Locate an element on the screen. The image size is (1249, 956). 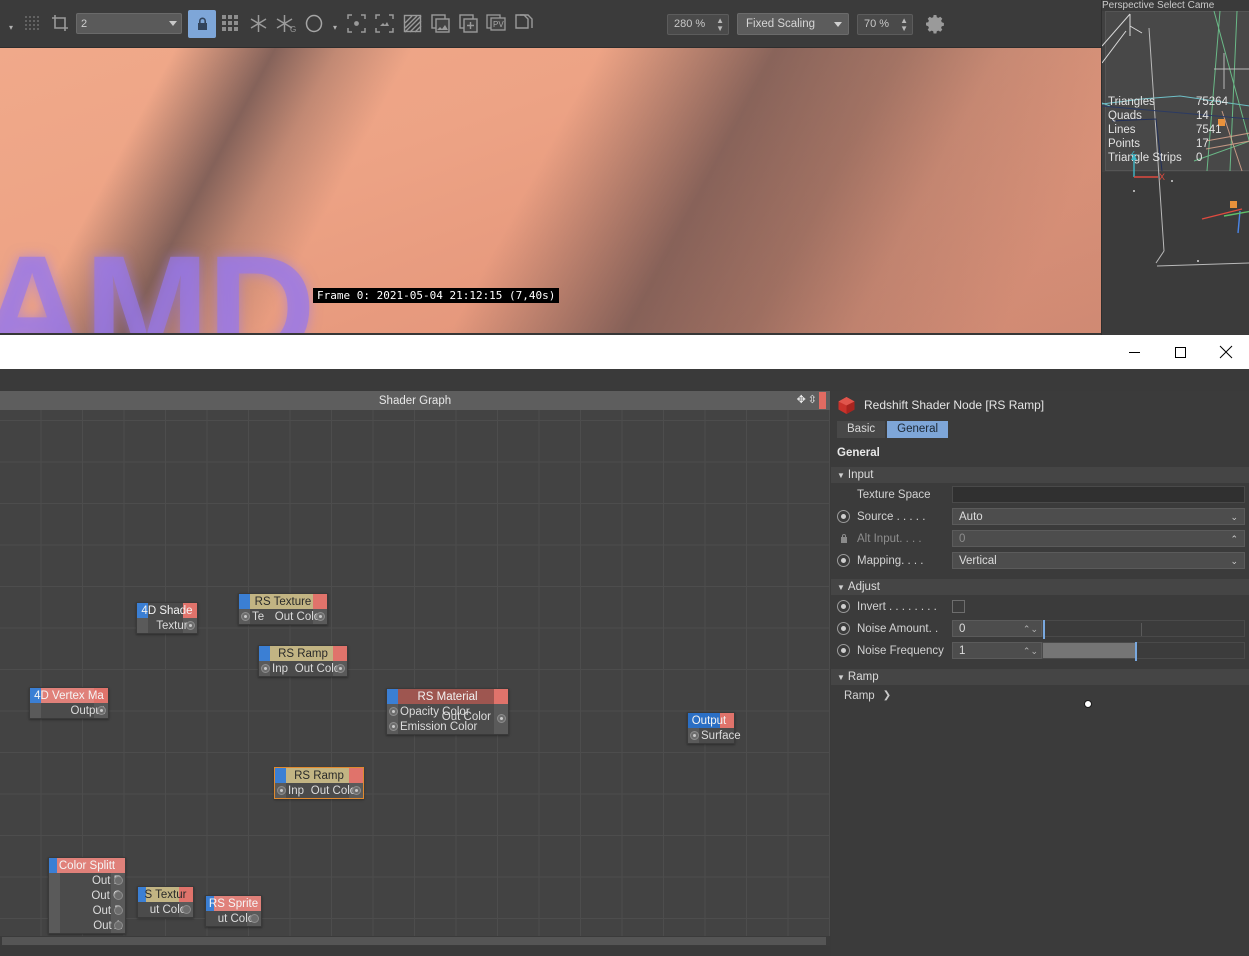
zoom-field: 280 % ▲ ▼ is located at coordinates (698, 24).